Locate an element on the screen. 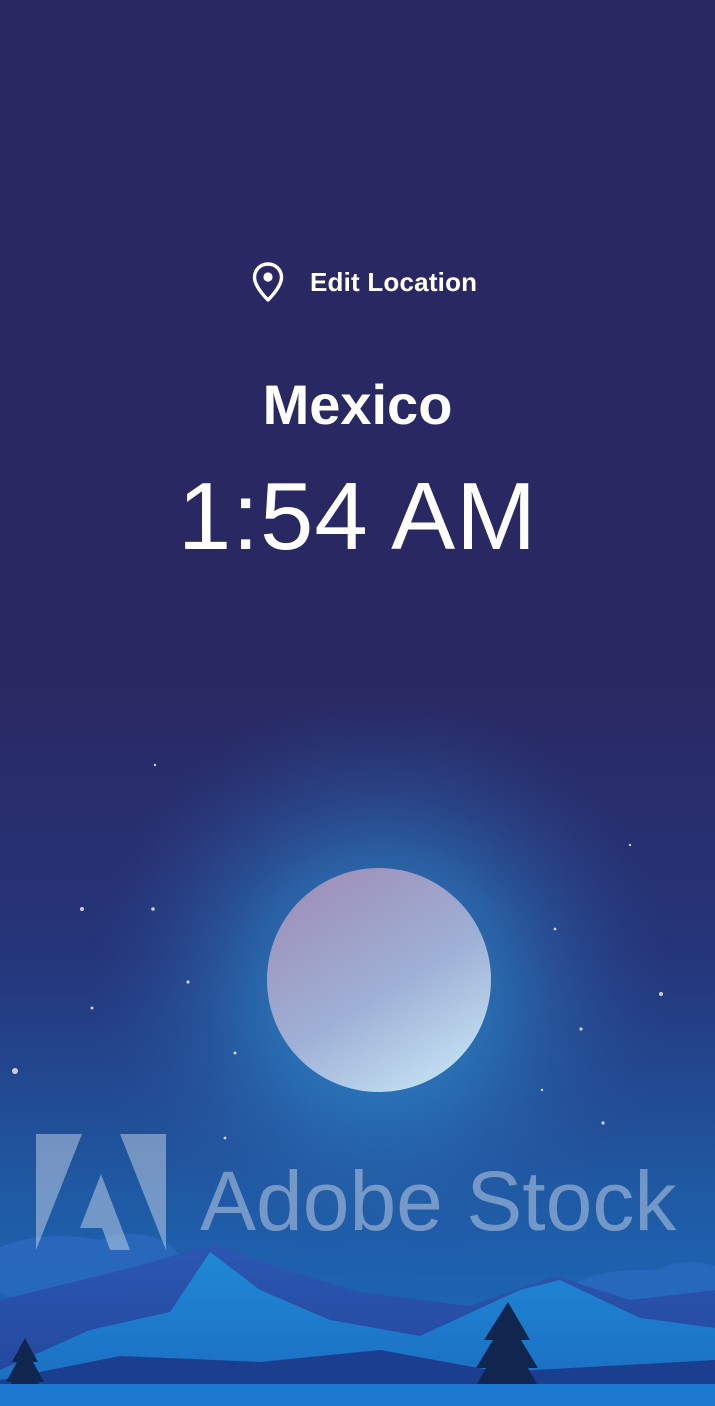  adobe-stock-watermark: Adobe Stock is located at coordinates (356, 1192).